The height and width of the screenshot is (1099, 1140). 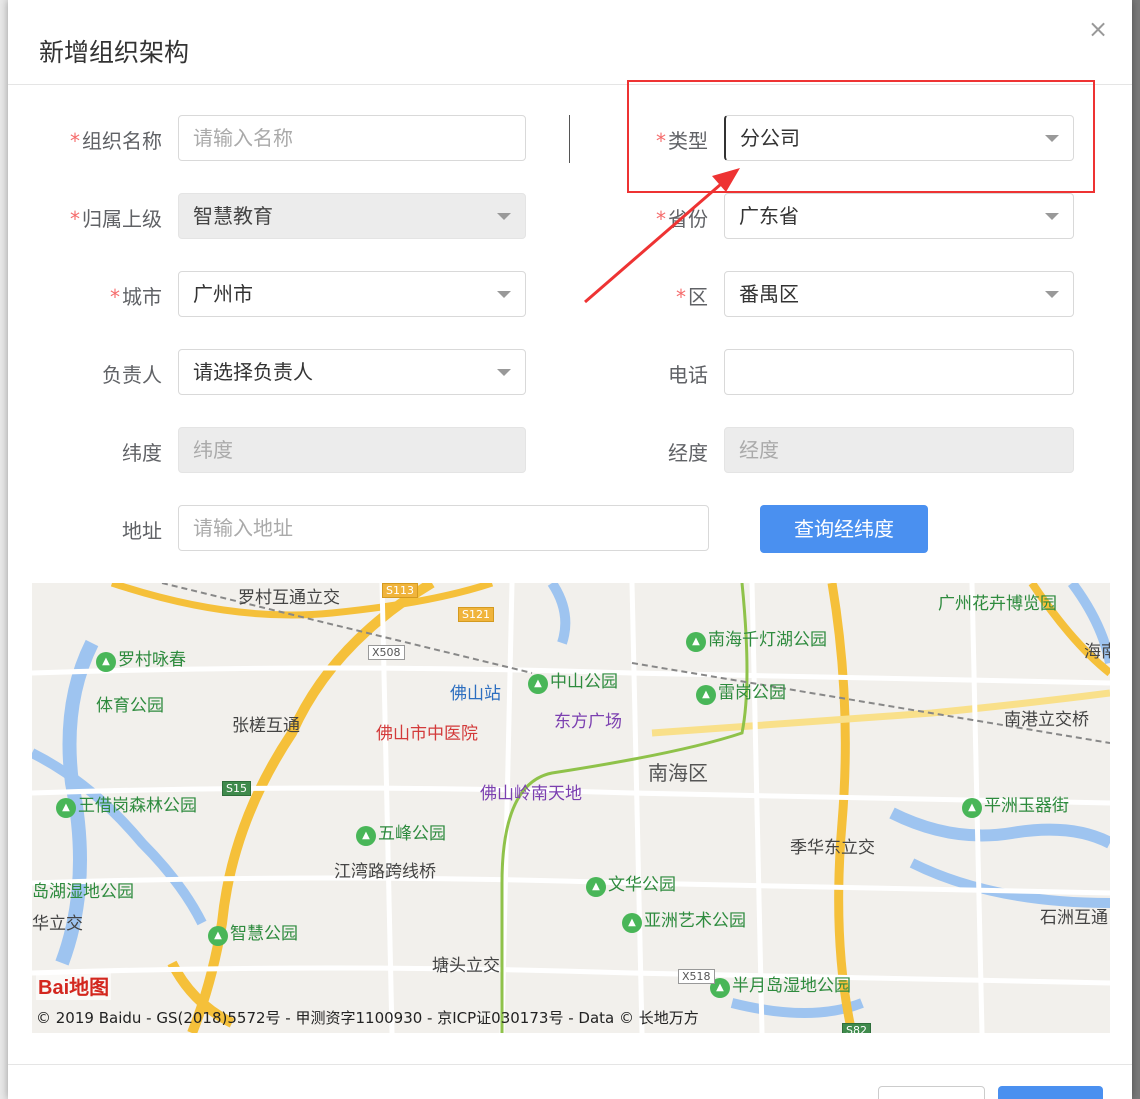 What do you see at coordinates (475, 694) in the screenshot?
I see `map-station-label: 佛山站` at bounding box center [475, 694].